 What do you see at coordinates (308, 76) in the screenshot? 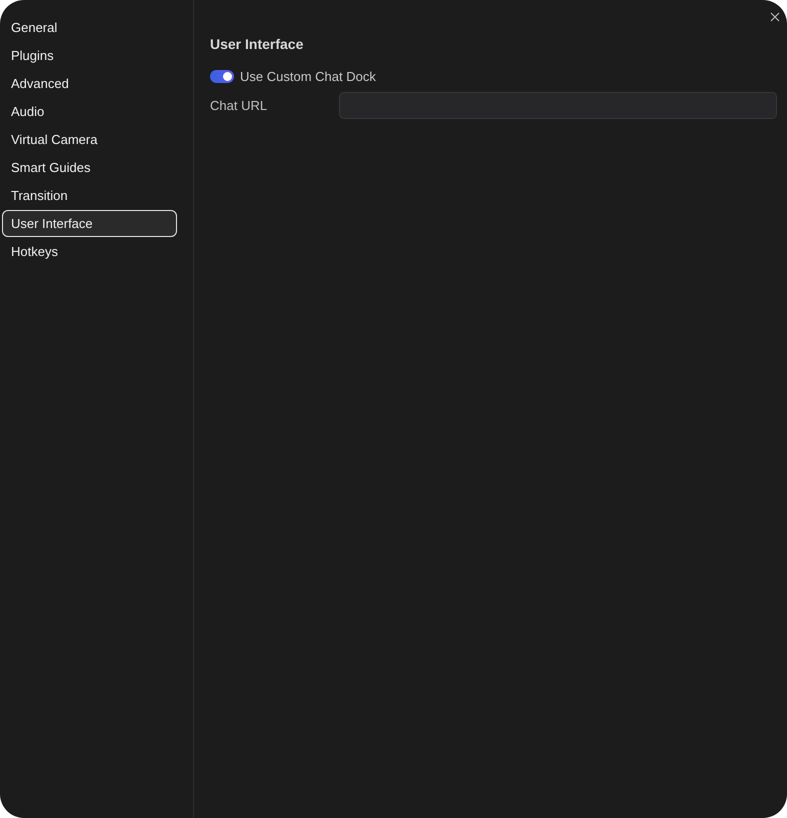
I see `toggle-label: Use Custom Chat Dock` at bounding box center [308, 76].